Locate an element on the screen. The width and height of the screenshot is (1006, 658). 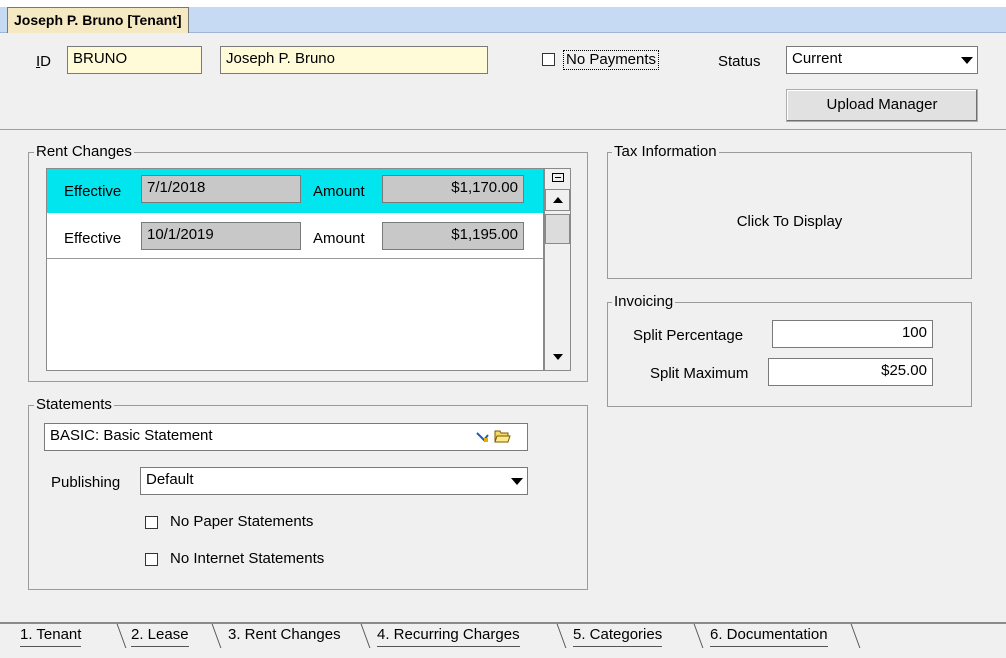
publishing-label: Publishing is located at coordinates (86, 482).